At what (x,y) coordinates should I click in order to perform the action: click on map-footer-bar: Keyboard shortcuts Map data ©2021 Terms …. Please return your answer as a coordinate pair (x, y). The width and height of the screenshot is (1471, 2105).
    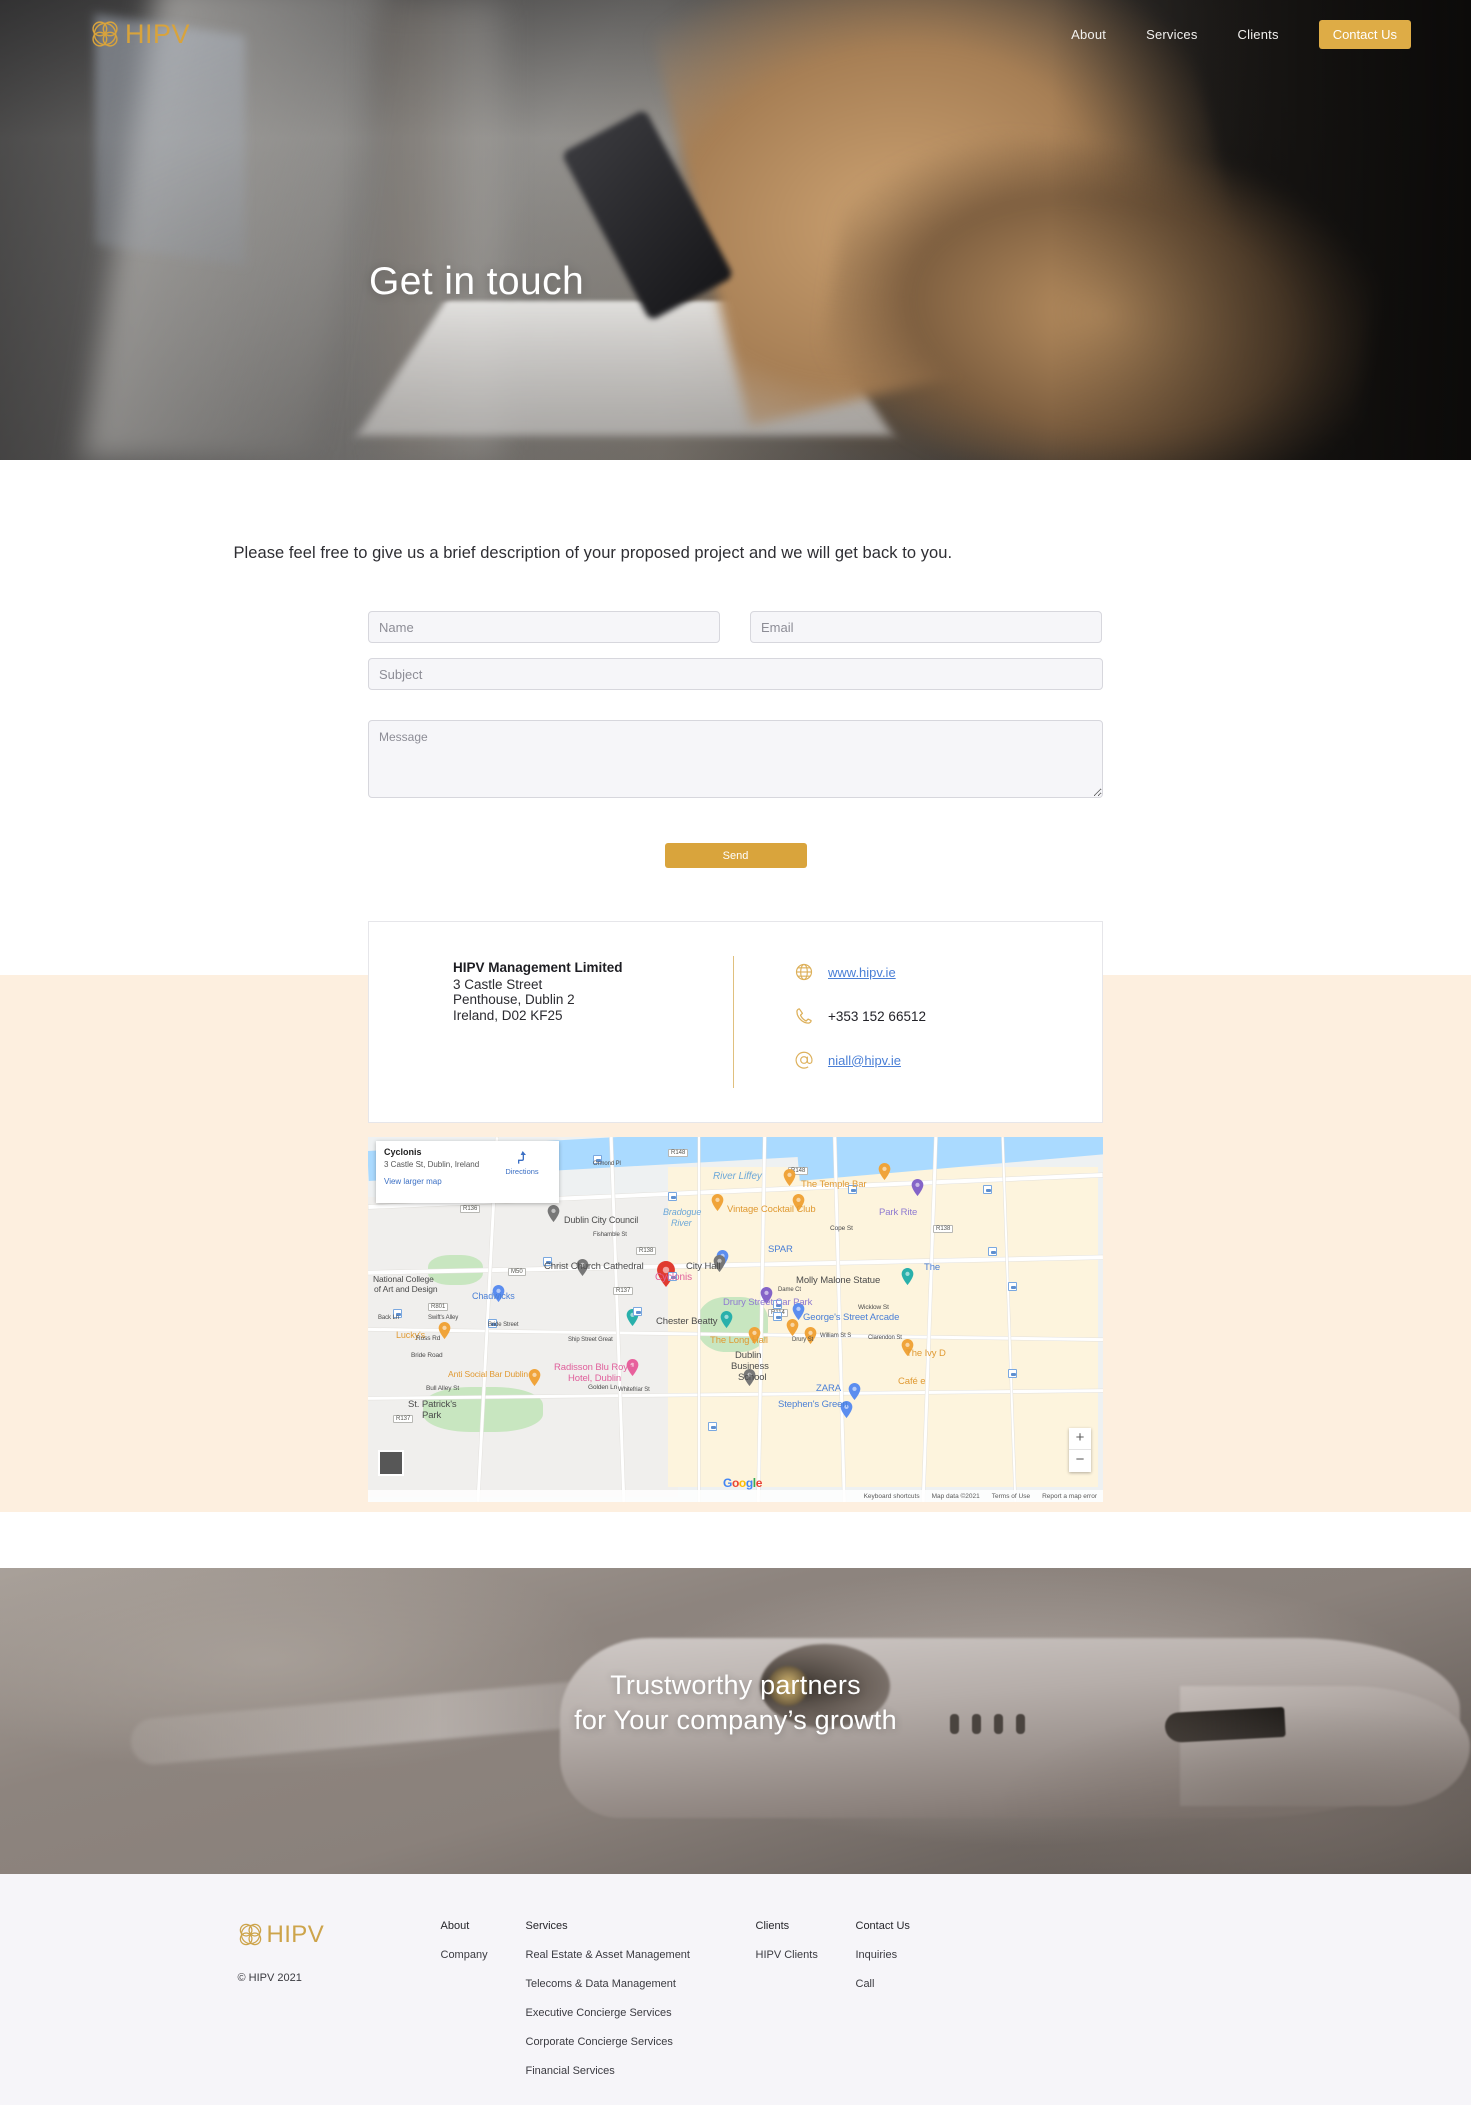
    Looking at the image, I should click on (735, 1496).